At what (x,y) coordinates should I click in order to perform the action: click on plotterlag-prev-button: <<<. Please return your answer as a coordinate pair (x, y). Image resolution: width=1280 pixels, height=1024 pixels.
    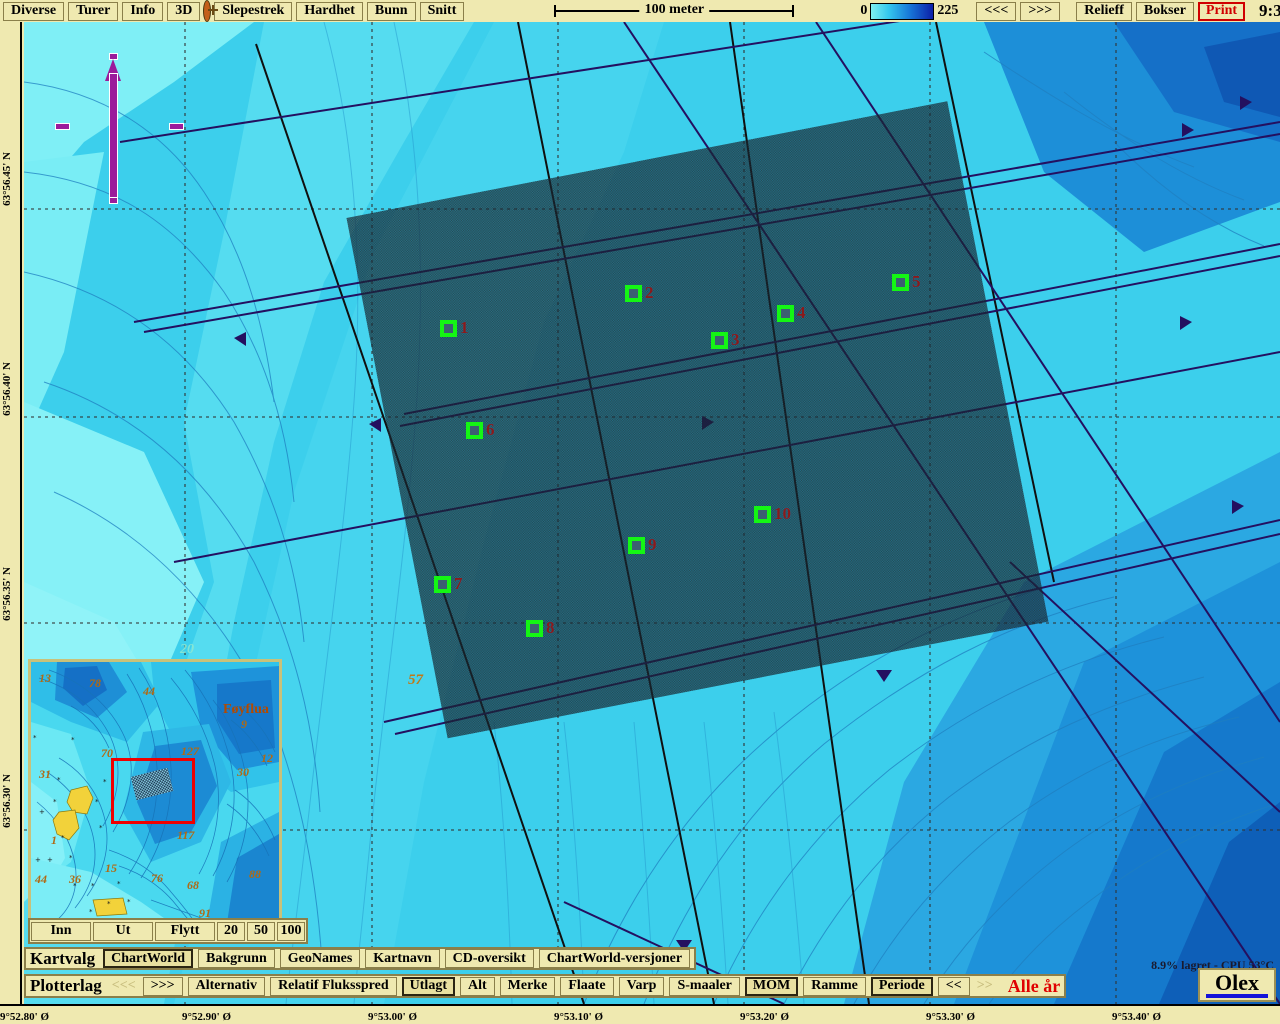
    Looking at the image, I should click on (124, 986).